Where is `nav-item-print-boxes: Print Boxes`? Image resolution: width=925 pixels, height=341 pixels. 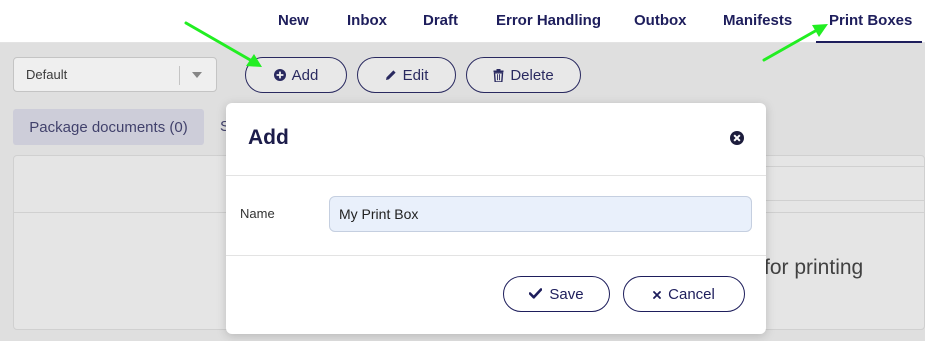 nav-item-print-boxes: Print Boxes is located at coordinates (870, 20).